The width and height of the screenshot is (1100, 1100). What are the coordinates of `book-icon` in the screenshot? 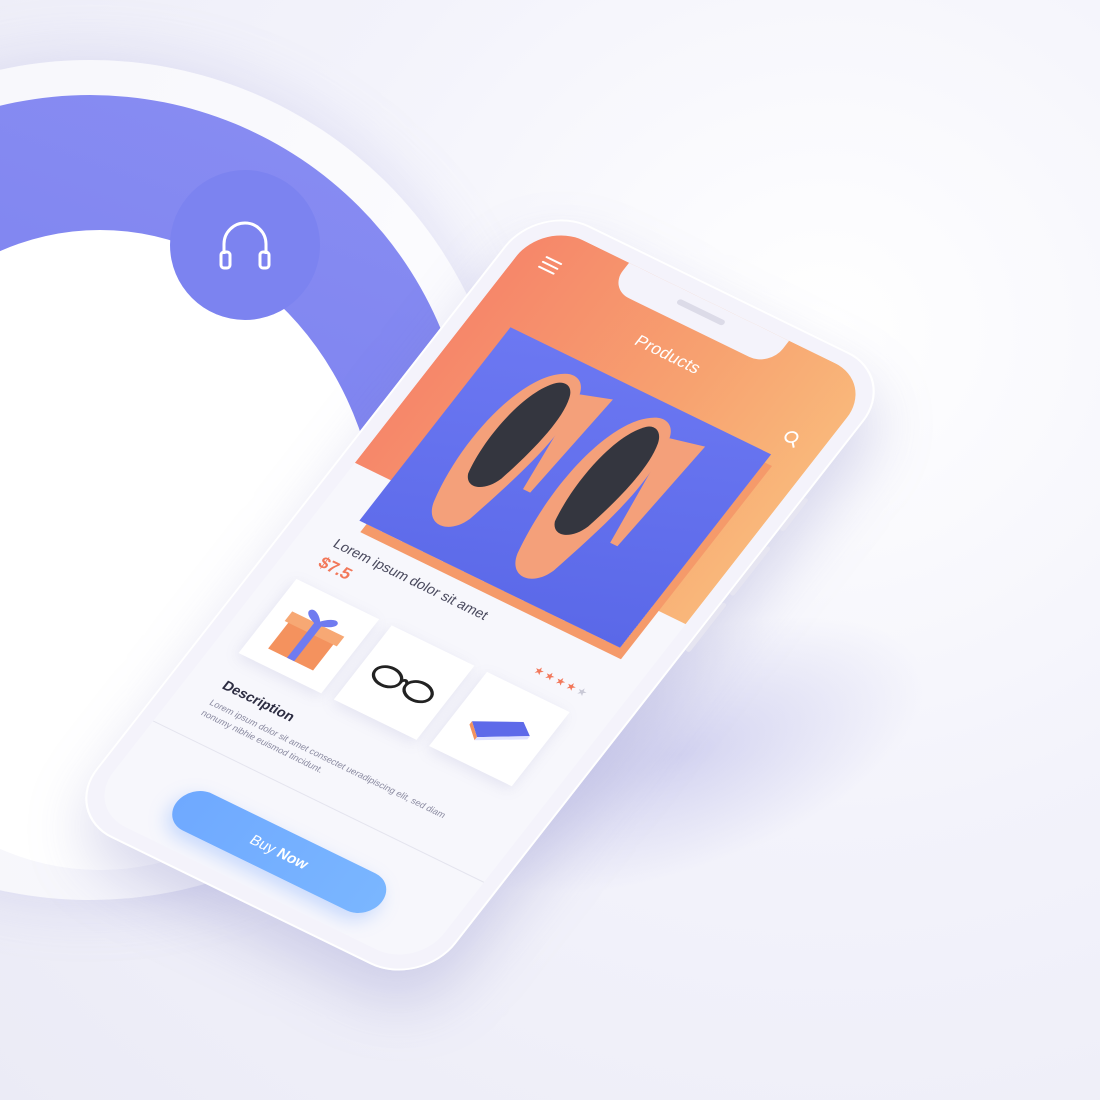 It's located at (499, 731).